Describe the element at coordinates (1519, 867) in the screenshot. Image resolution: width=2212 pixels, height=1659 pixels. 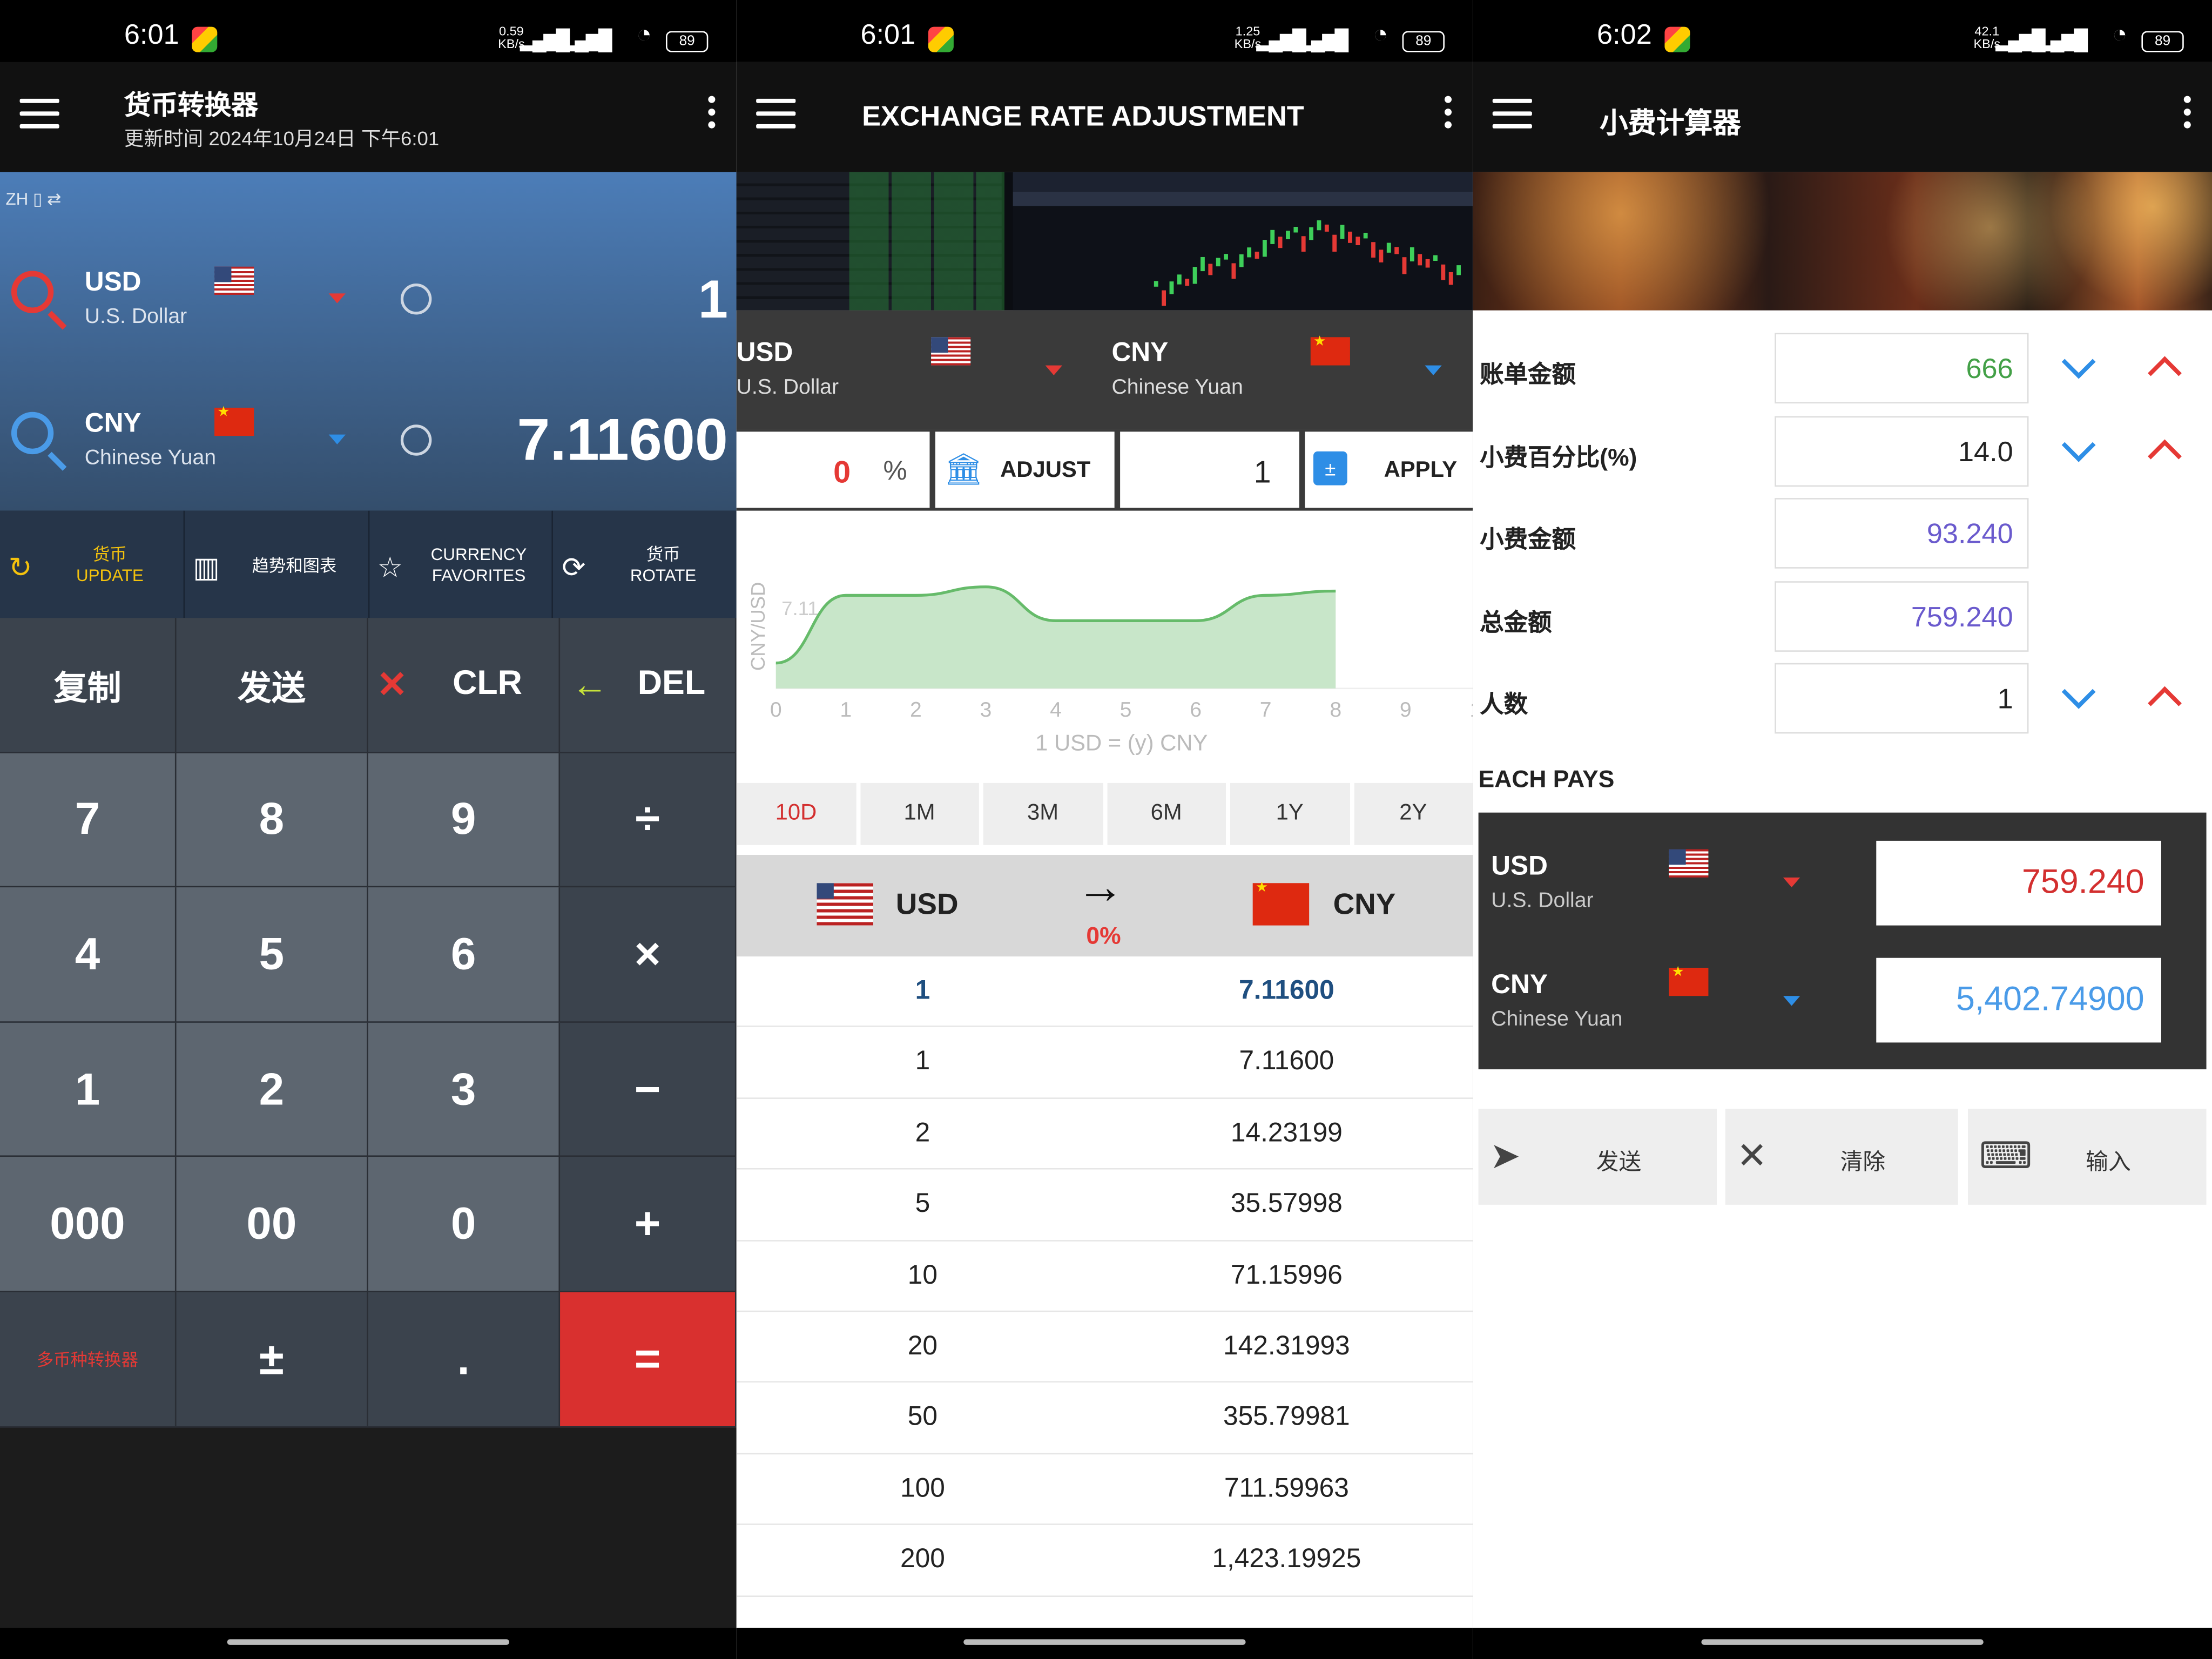
I see `pay-from-code: USD` at that location.